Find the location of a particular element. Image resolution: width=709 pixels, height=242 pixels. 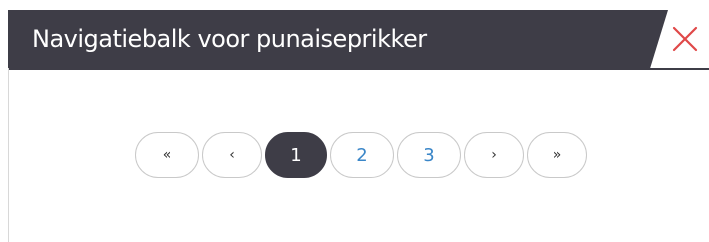

left-border is located at coordinates (8, 155).